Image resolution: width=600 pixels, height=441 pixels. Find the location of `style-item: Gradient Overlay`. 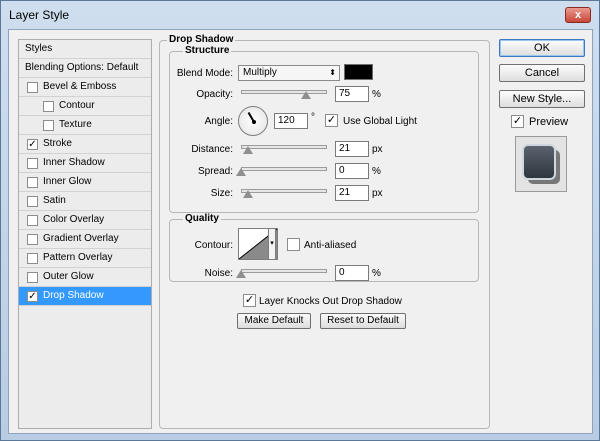

style-item: Gradient Overlay is located at coordinates (85, 239).